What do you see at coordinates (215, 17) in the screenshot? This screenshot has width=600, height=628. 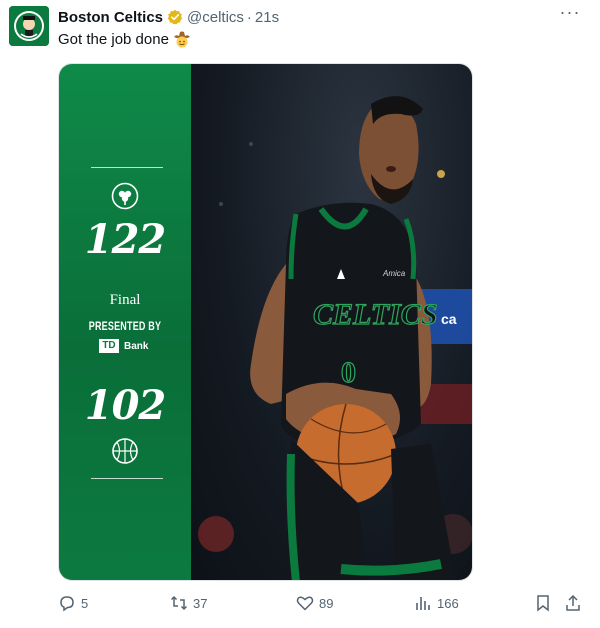 I see `author-handle: @celtics` at bounding box center [215, 17].